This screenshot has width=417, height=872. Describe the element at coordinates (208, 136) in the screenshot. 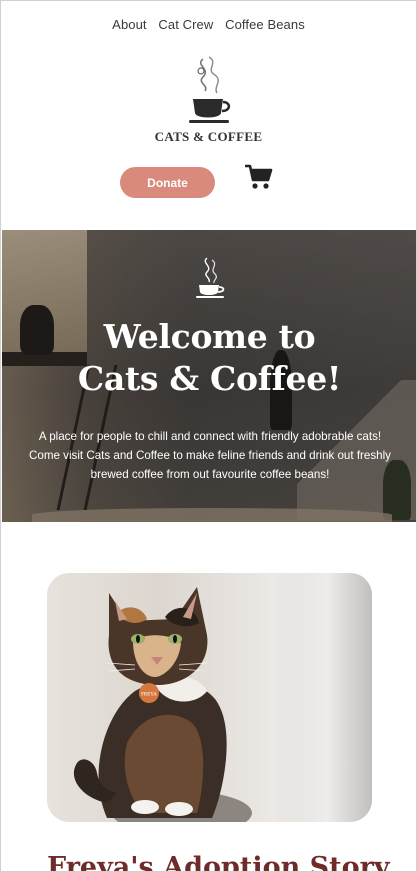

I see `logo-text: CATS & COFFEE` at that location.